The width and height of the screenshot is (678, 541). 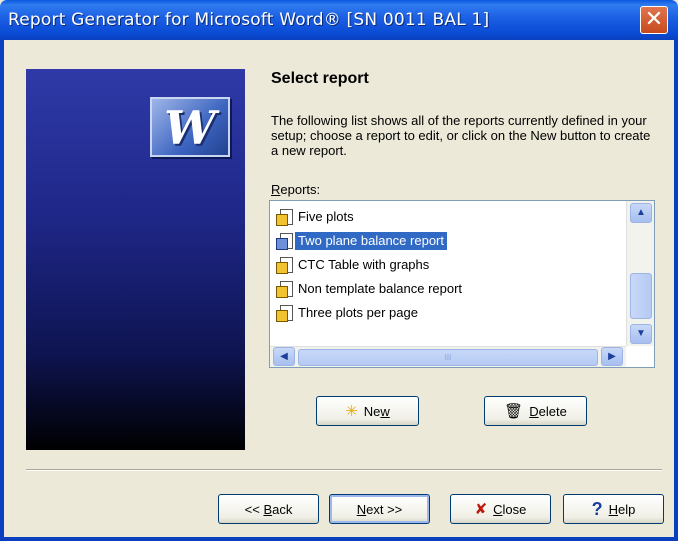 I want to click on vertical-scrollbar: ▲ ▼, so click(x=640, y=273).